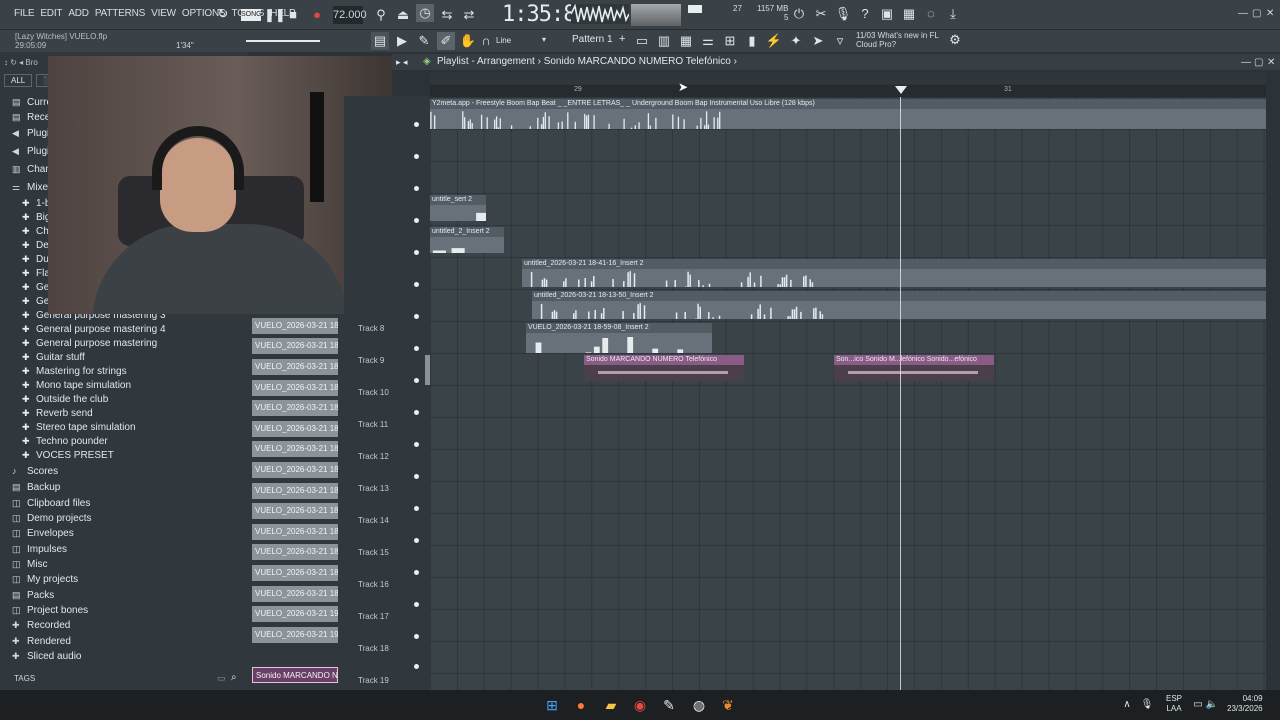 This screenshot has width=1280, height=720. I want to click on preset-item: ✚ Stereo tape simulation, so click(79, 427).